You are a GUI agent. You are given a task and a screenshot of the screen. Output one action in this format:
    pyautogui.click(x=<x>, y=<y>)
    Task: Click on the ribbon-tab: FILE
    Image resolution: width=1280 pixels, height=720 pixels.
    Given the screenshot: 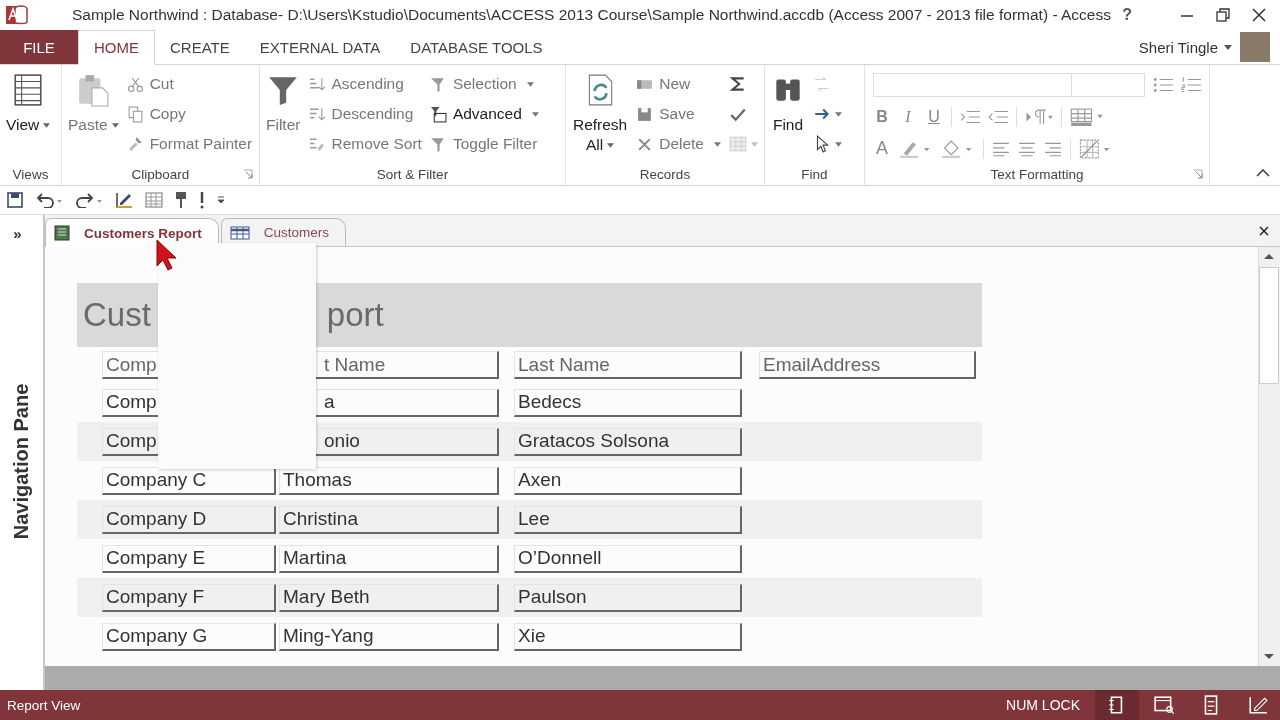 What is the action you would take?
    pyautogui.click(x=39, y=47)
    